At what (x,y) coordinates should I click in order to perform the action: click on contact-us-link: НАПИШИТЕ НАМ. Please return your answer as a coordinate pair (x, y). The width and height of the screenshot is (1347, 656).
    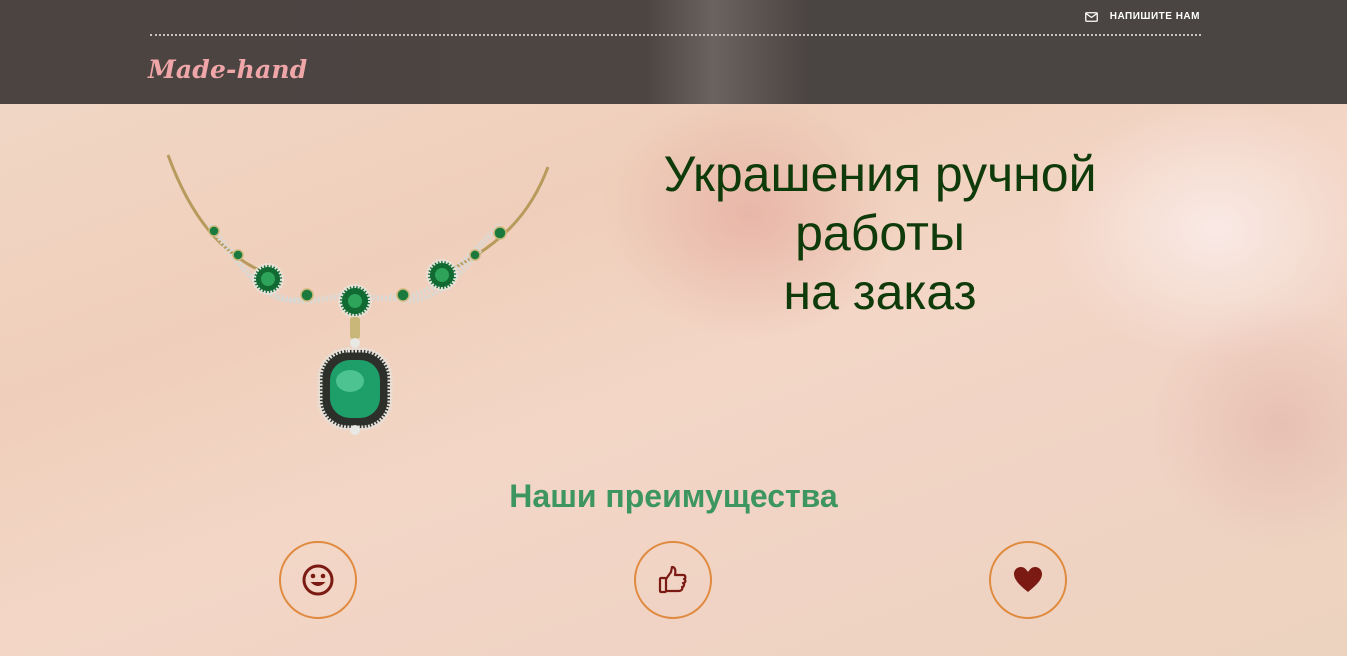
    Looking at the image, I should click on (1142, 16).